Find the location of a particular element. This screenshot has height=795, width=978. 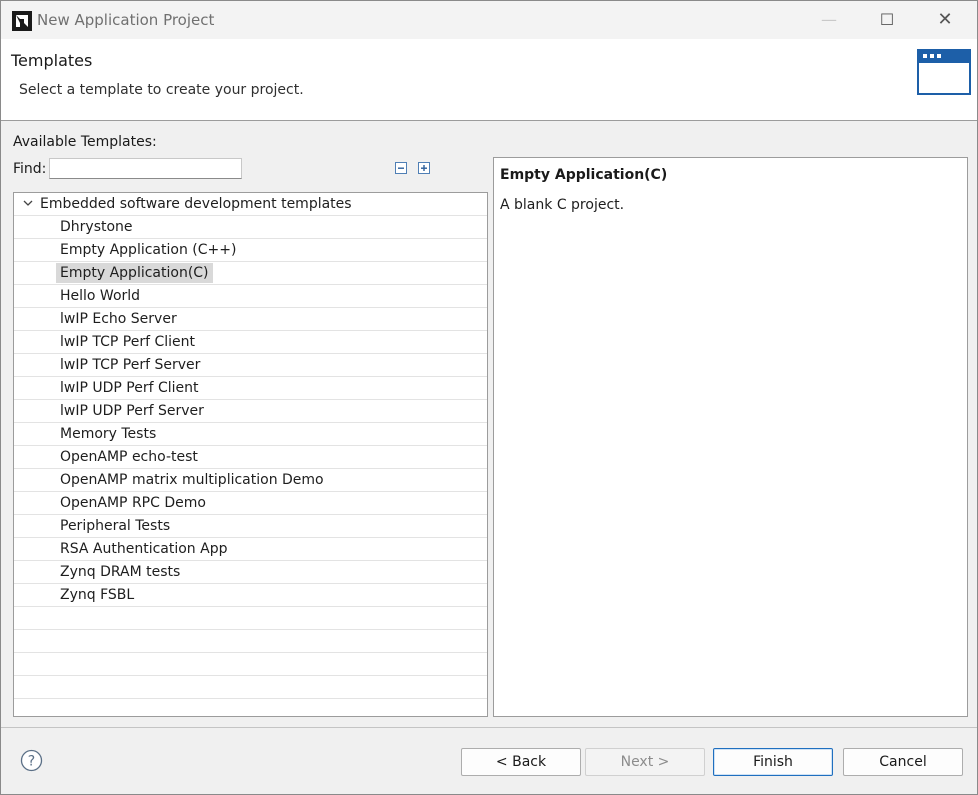

tree-item-label: Dhrystone is located at coordinates (96, 227).